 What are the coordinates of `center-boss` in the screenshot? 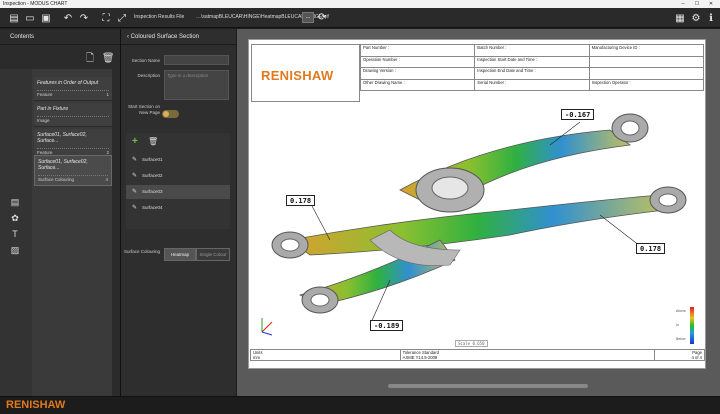 It's located at (450, 190).